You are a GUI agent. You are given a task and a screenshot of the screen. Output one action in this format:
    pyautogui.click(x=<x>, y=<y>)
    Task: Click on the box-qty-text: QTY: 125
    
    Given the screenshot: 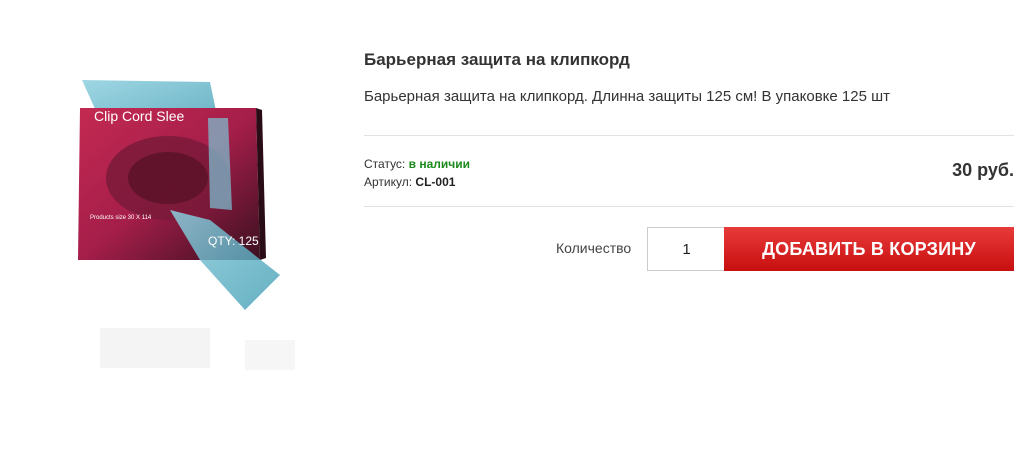 What is the action you would take?
    pyautogui.click(x=233, y=241)
    